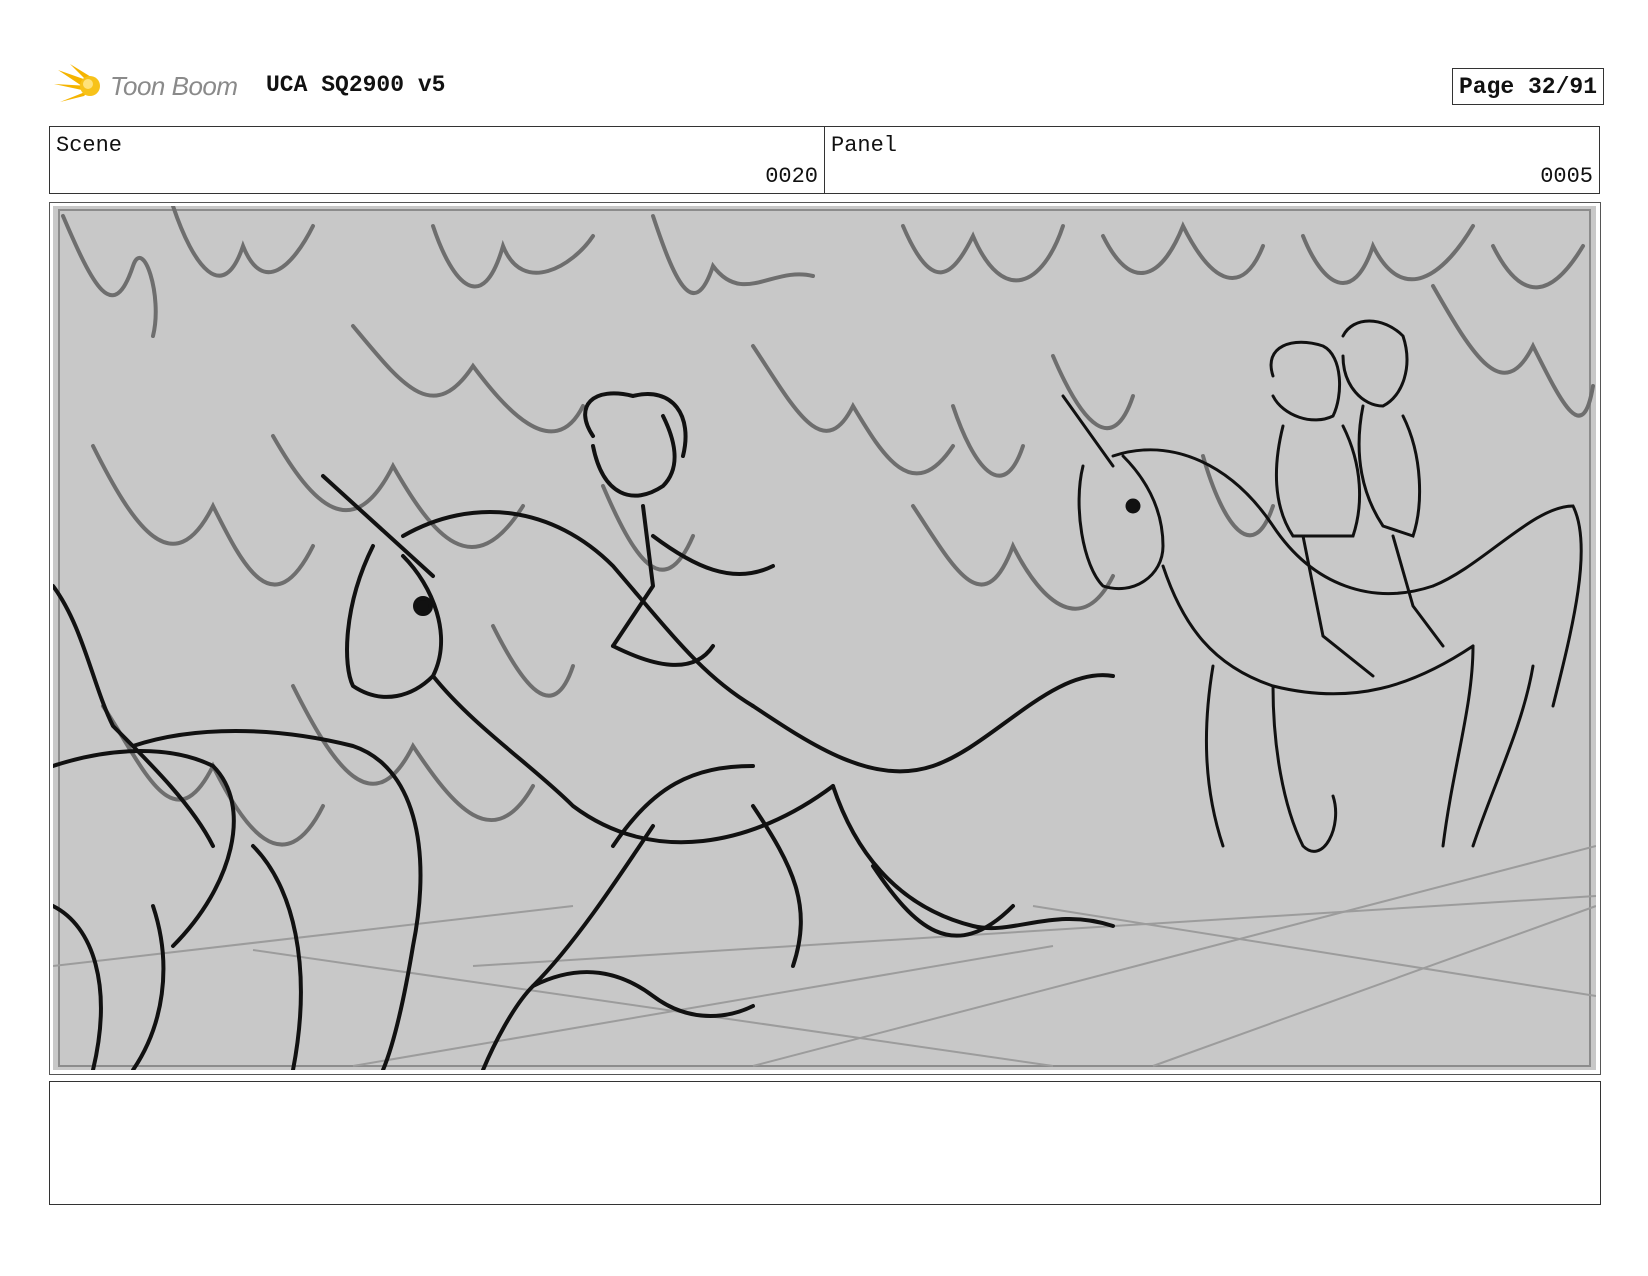  I want to click on panel-notes-box, so click(825, 1143).